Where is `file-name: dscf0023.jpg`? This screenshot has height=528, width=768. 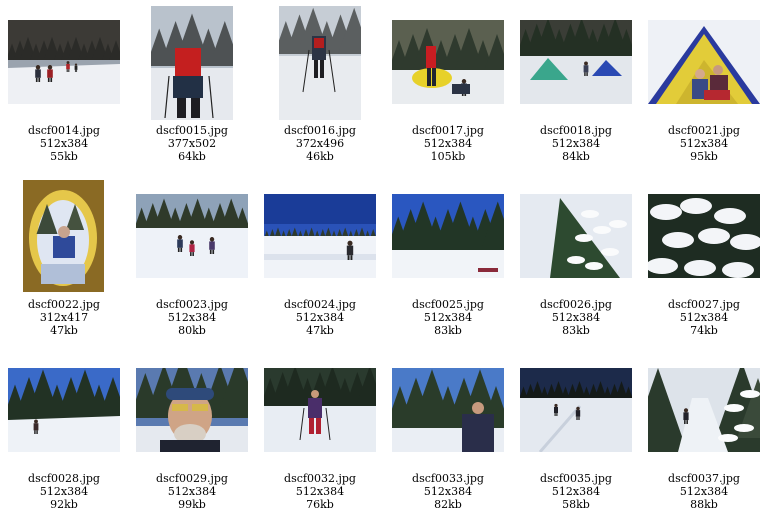 file-name: dscf0023.jpg is located at coordinates (192, 304).